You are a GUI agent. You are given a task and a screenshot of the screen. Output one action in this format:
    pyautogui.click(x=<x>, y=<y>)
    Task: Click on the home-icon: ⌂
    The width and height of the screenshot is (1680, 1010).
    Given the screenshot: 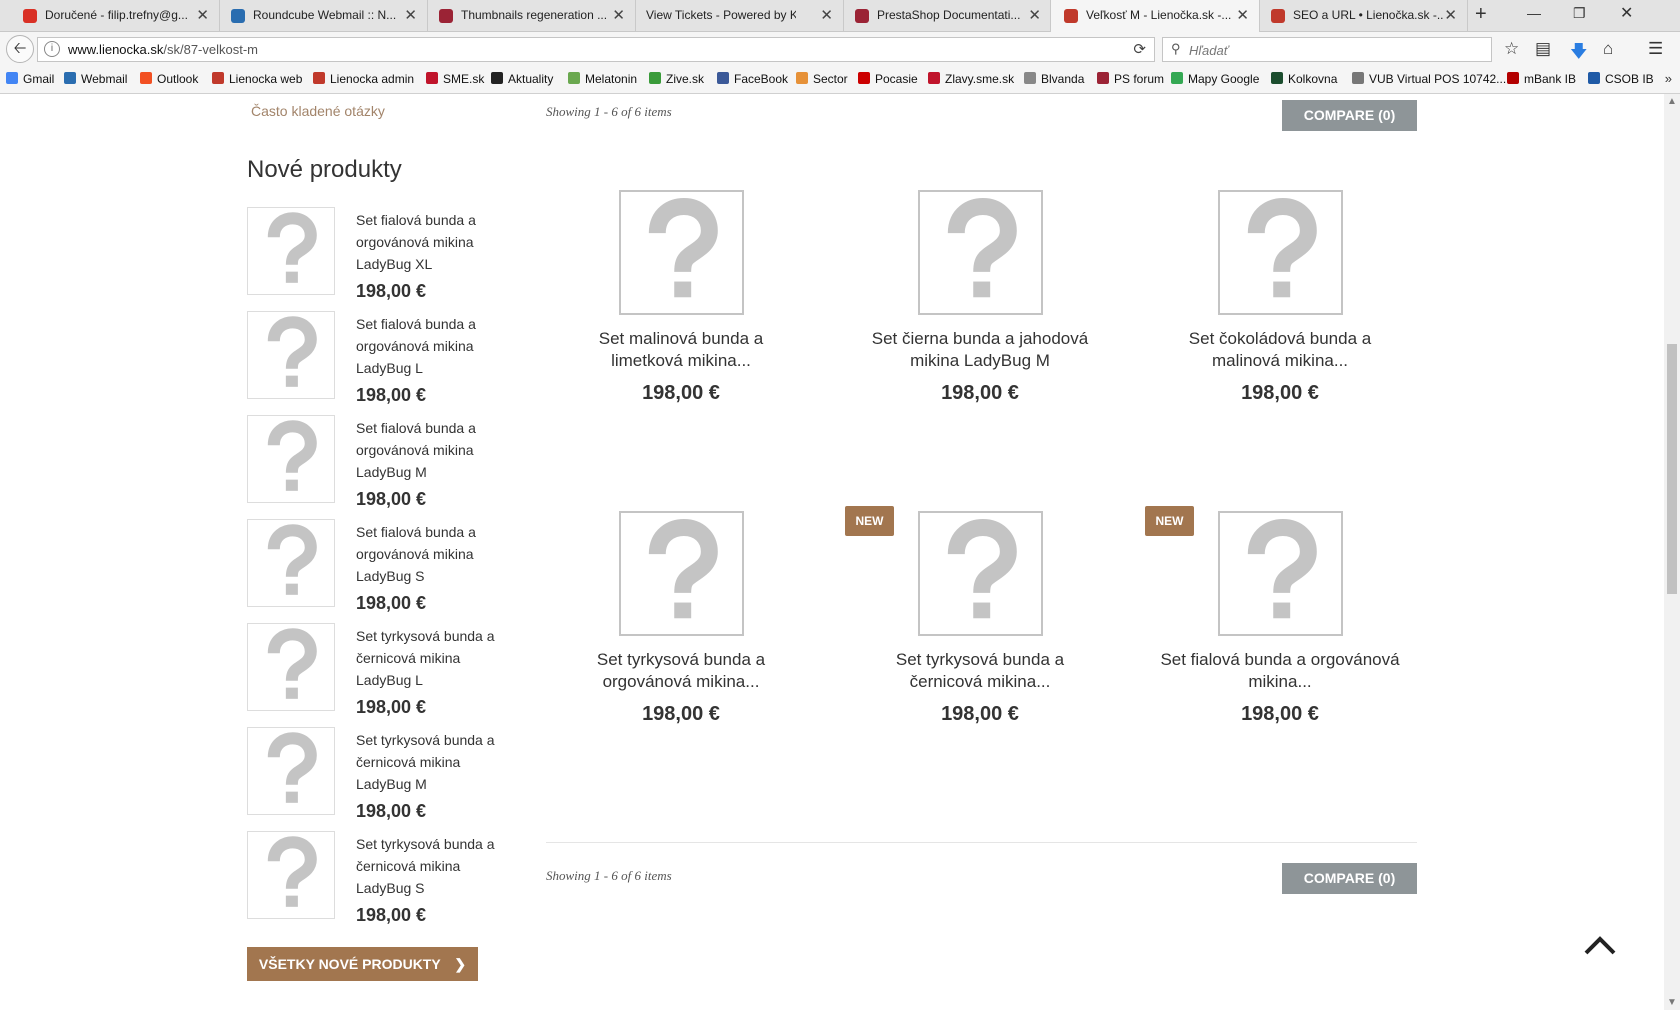 What is the action you would take?
    pyautogui.click(x=1608, y=49)
    